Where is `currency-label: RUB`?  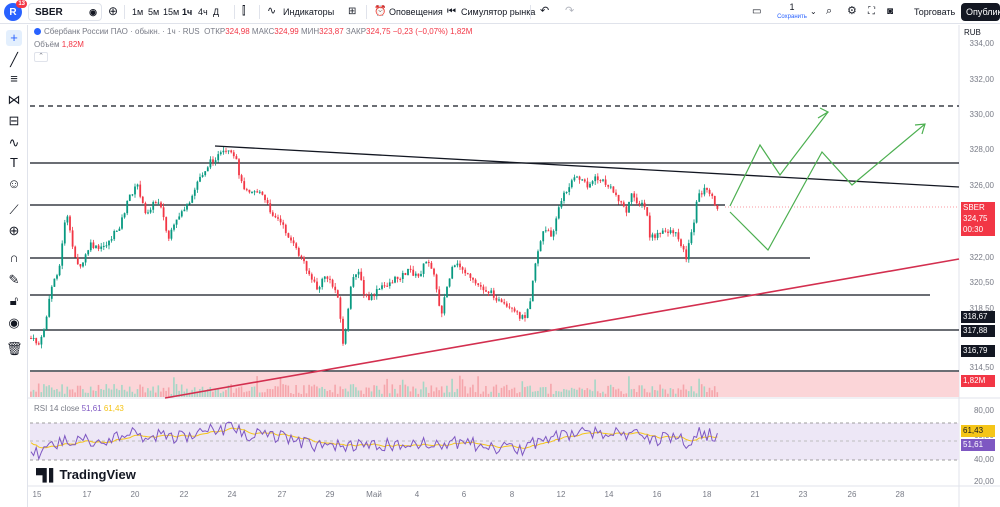
currency-label: RUB is located at coordinates (972, 32).